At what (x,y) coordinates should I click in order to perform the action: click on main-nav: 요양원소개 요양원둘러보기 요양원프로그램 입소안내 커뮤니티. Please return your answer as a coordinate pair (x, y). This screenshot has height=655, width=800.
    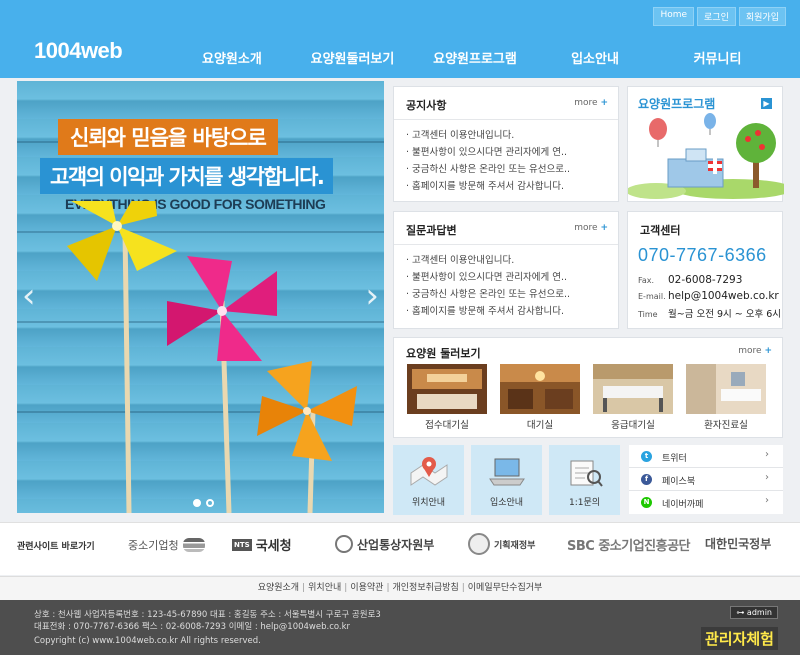
    Looking at the image, I should click on (480, 57).